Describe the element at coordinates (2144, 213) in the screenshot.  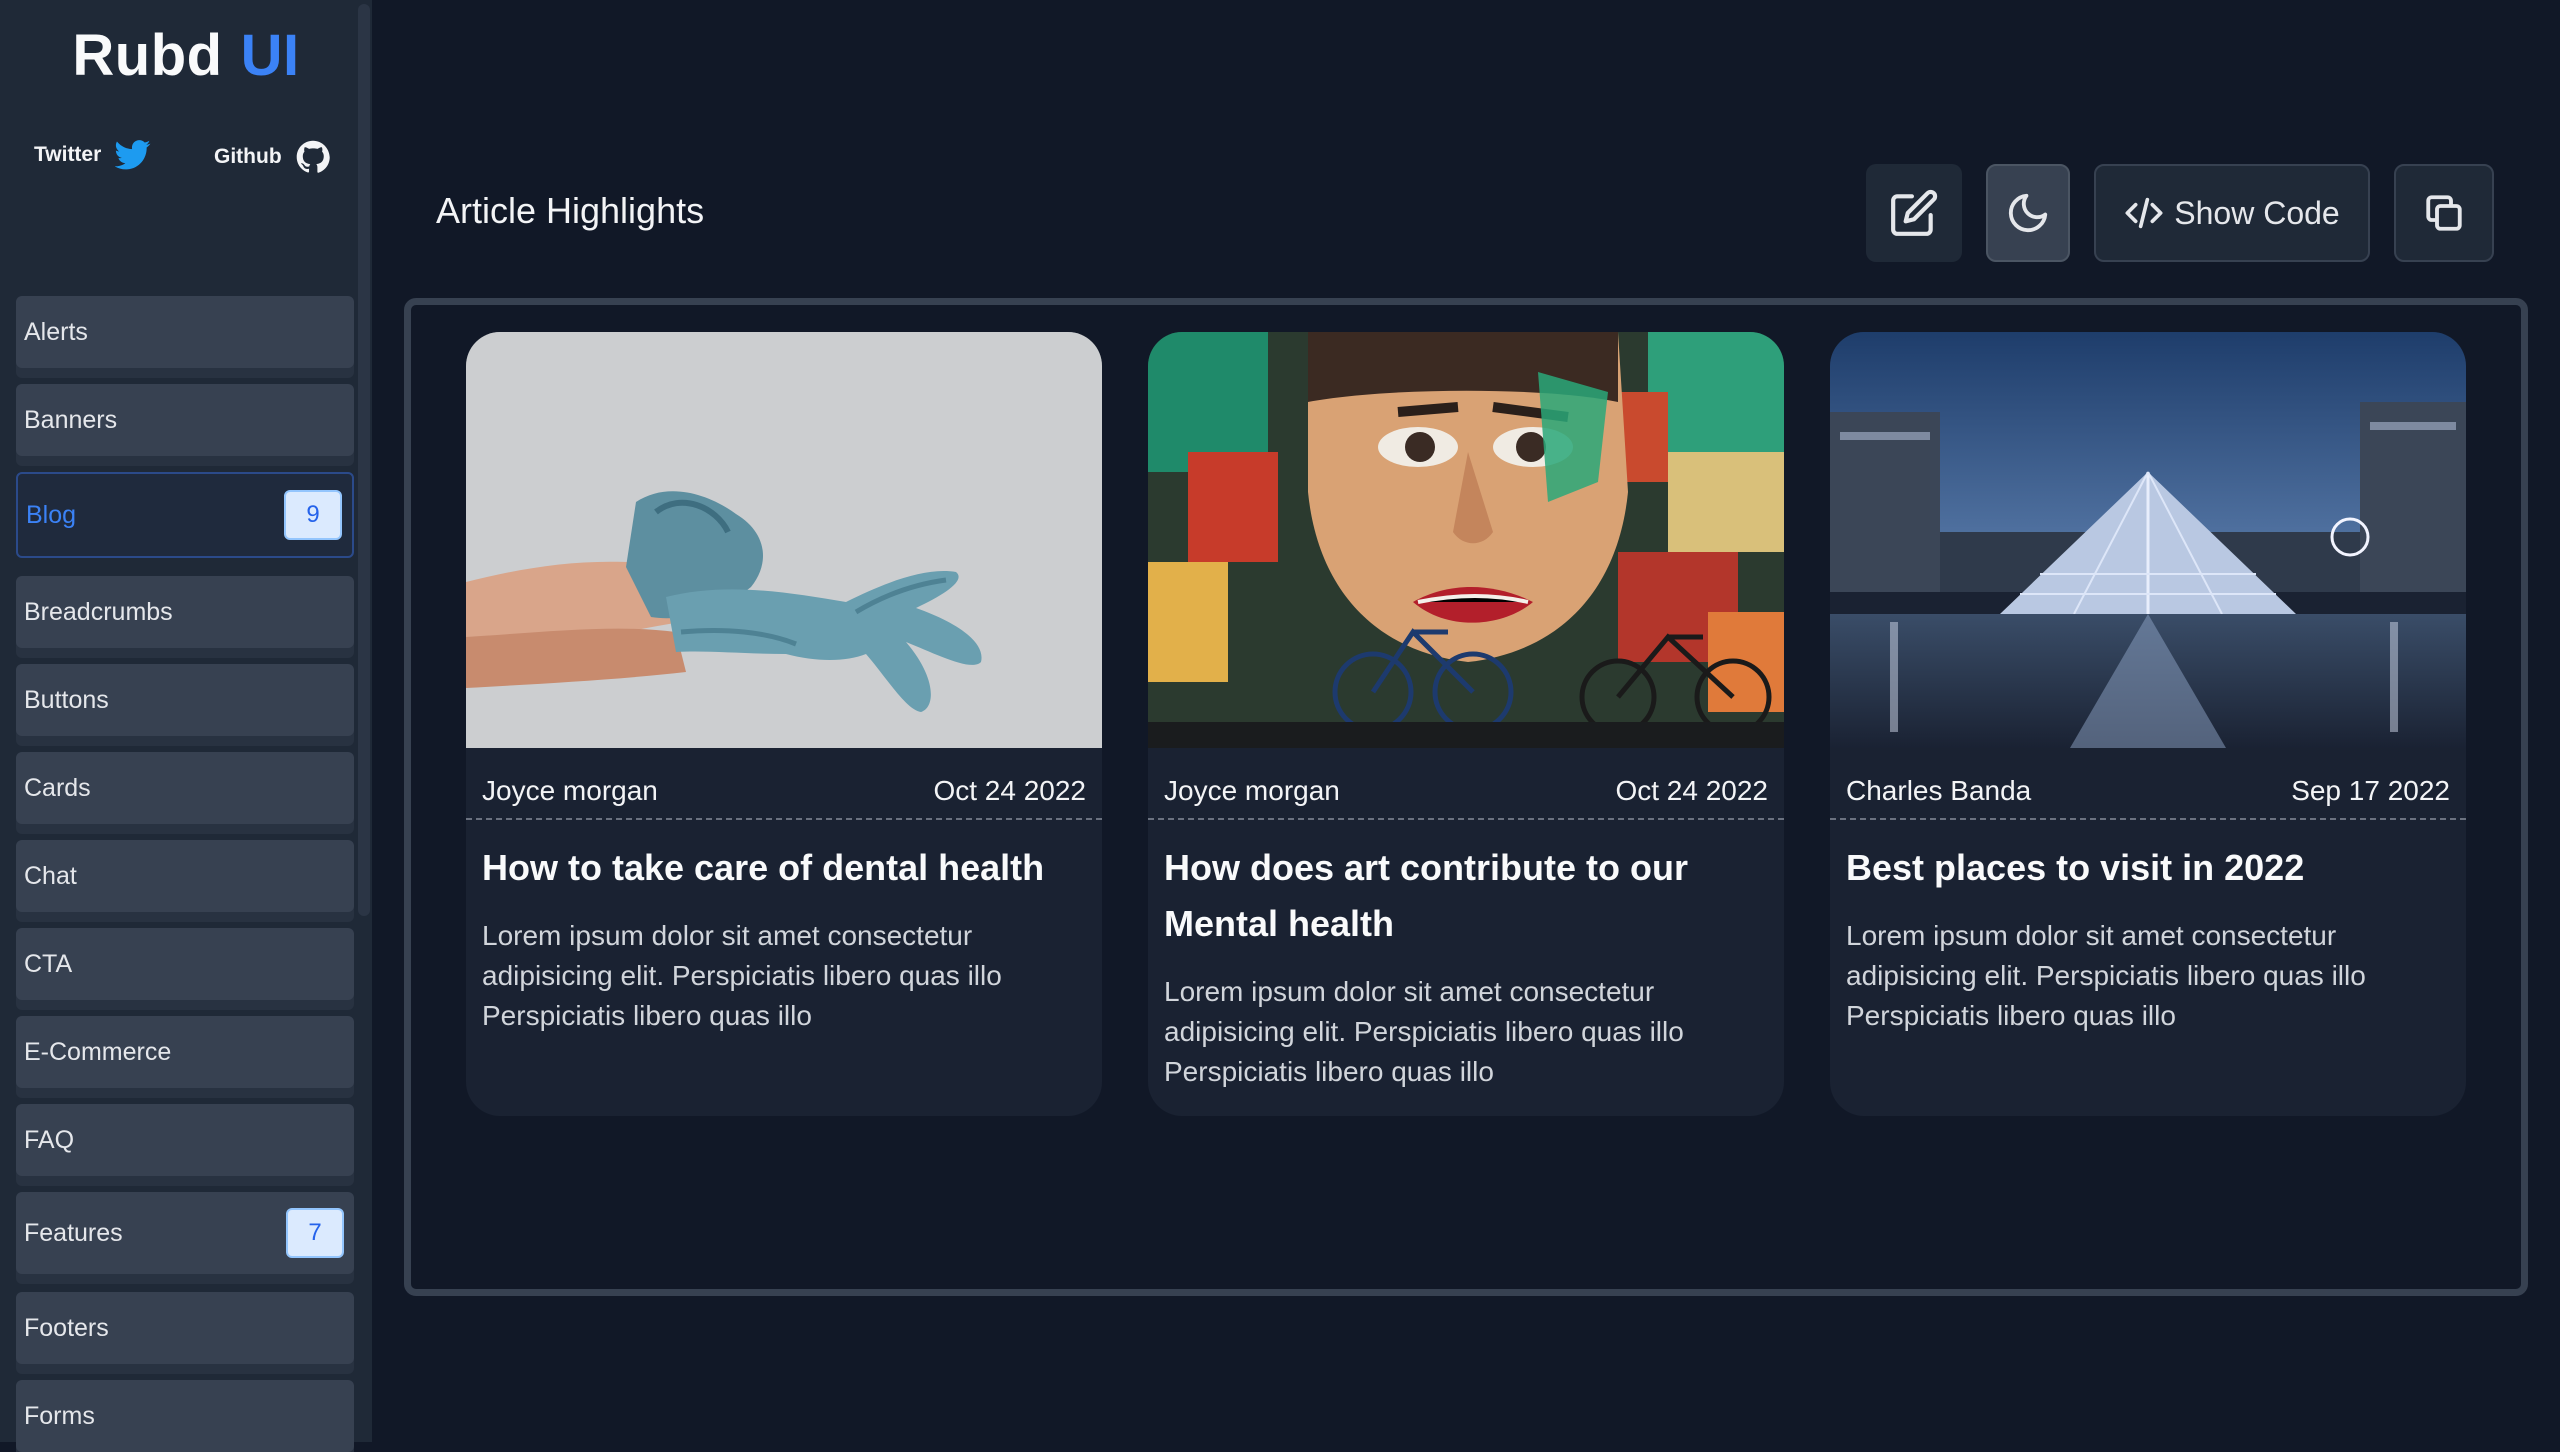
I see `code-icon` at that location.